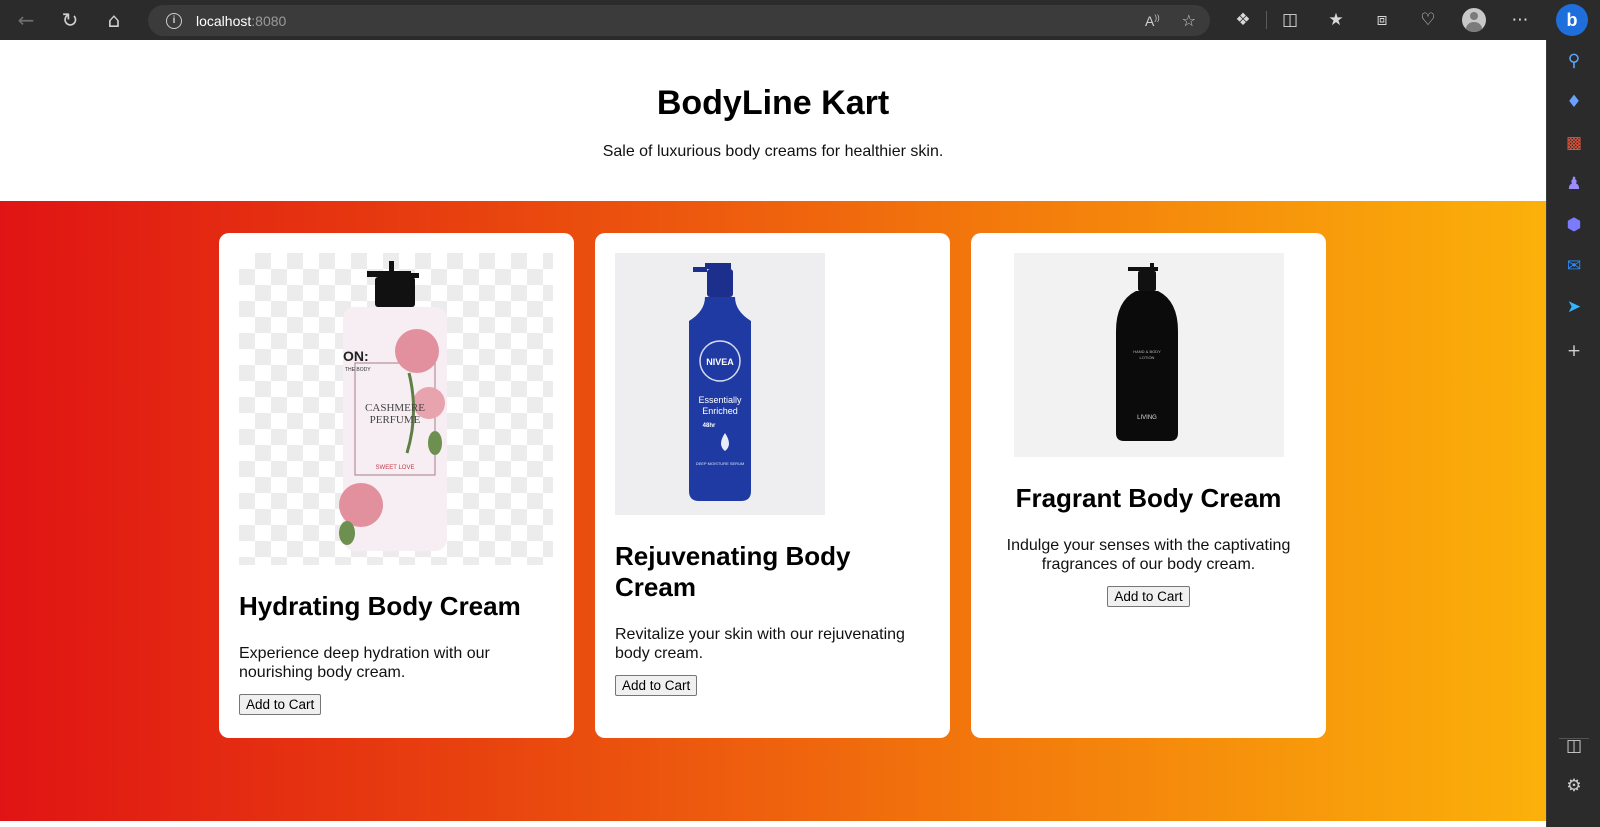  I want to click on refresh-icon: ↻, so click(70, 20).